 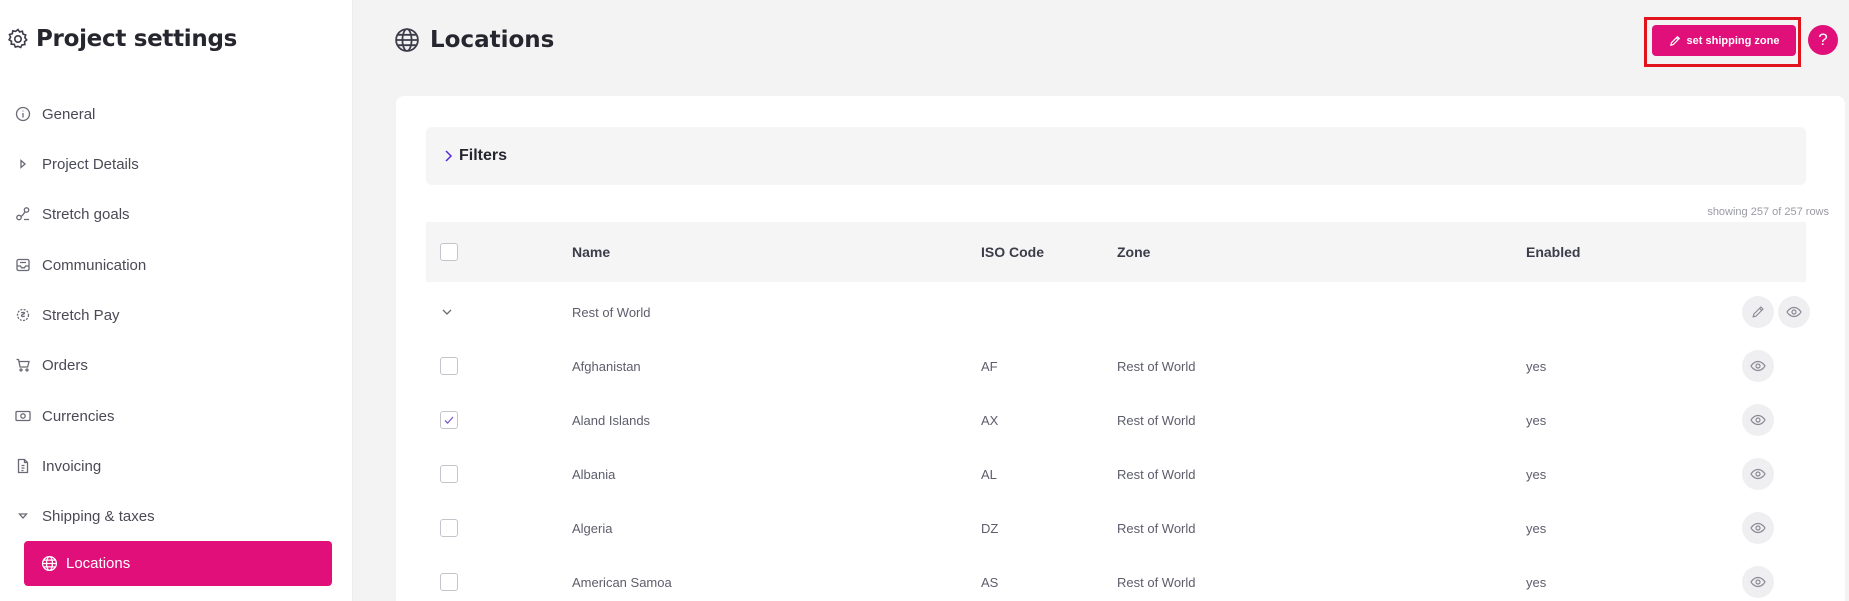 I want to click on cell-name: Algeria, so click(x=592, y=528).